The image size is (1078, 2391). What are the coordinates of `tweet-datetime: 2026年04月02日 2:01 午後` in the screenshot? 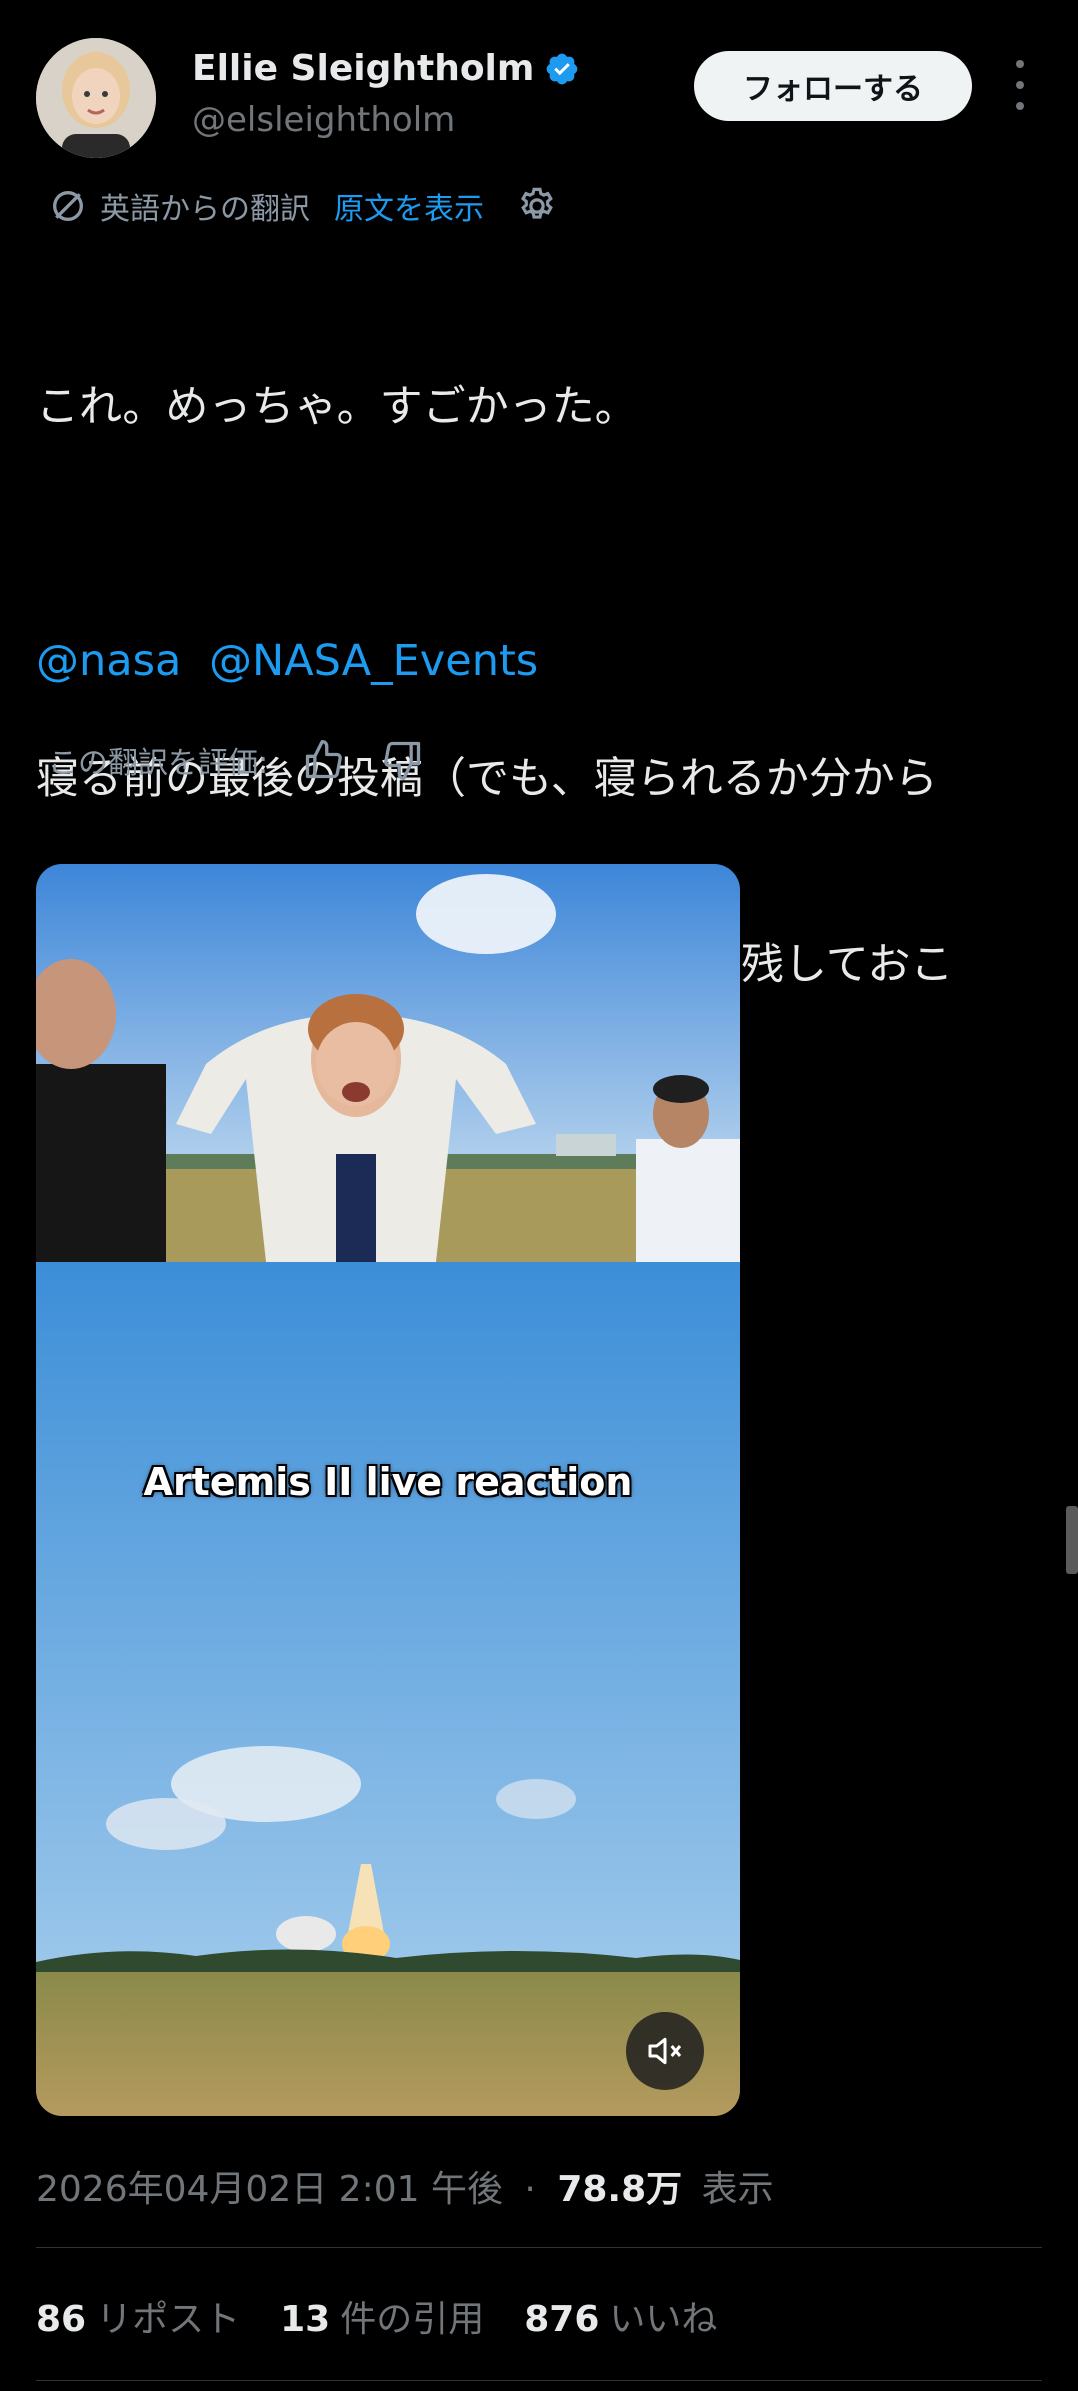 It's located at (269, 2189).